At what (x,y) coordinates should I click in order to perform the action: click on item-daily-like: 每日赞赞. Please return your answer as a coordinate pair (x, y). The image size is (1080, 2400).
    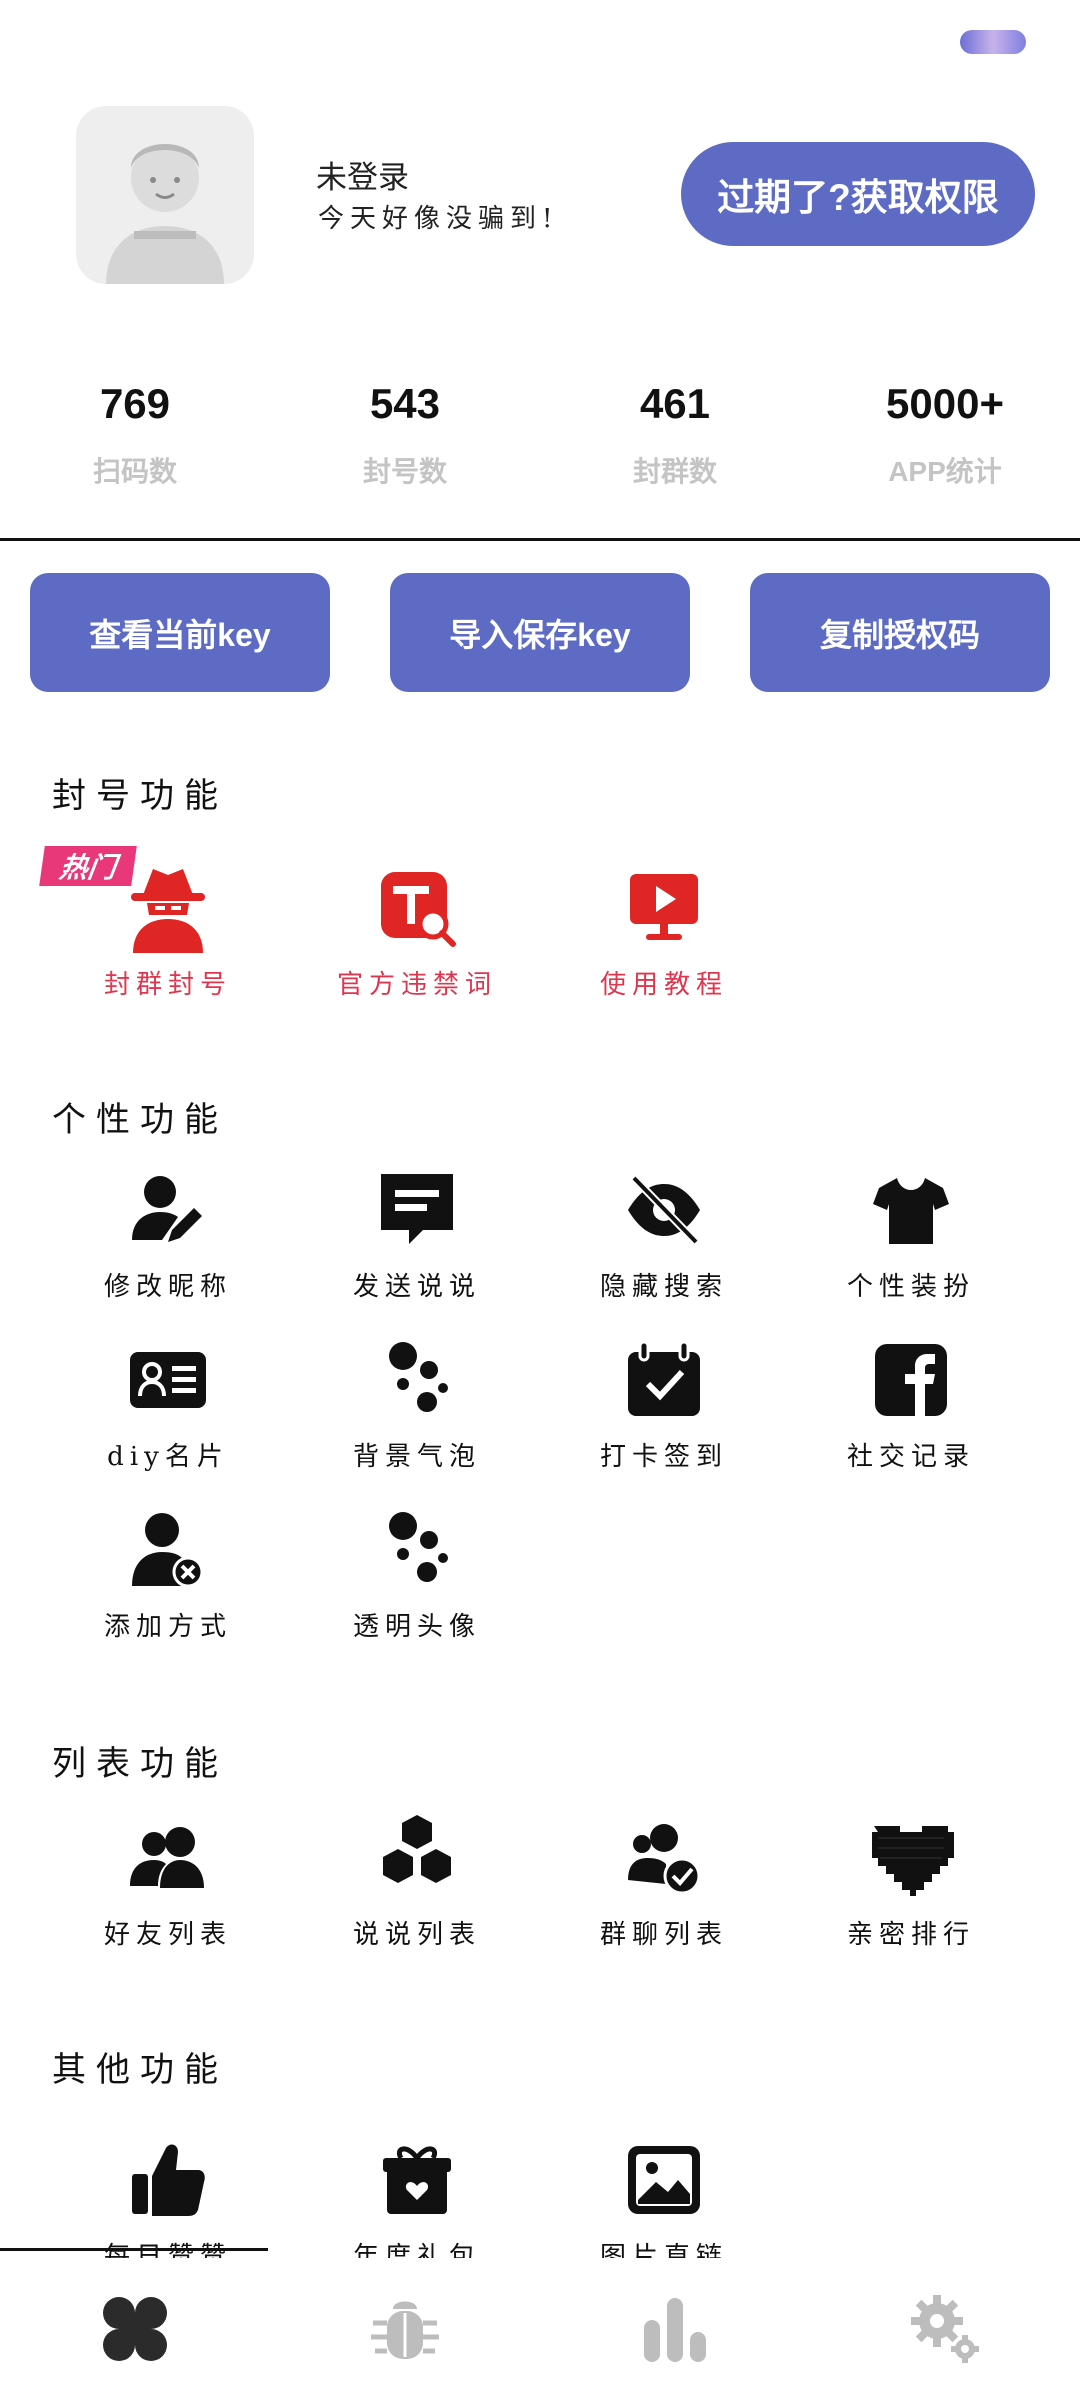
    Looking at the image, I should click on (168, 2201).